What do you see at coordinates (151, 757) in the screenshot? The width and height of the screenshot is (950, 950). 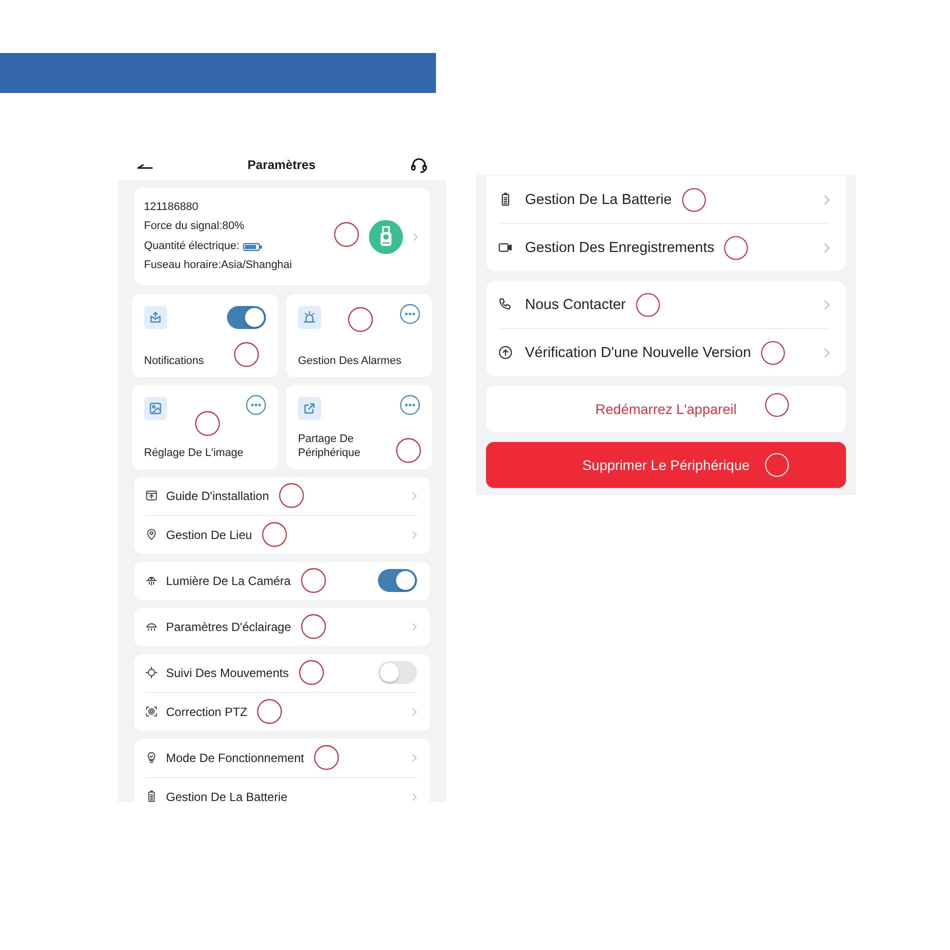 I see `lightbulb-icon` at bounding box center [151, 757].